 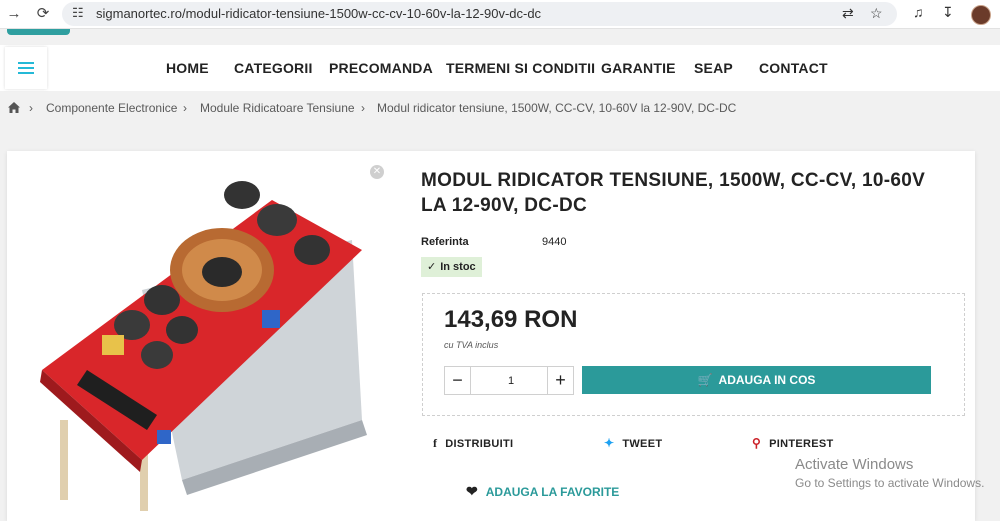 What do you see at coordinates (458, 267) in the screenshot?
I see `stock-text: In stoc` at bounding box center [458, 267].